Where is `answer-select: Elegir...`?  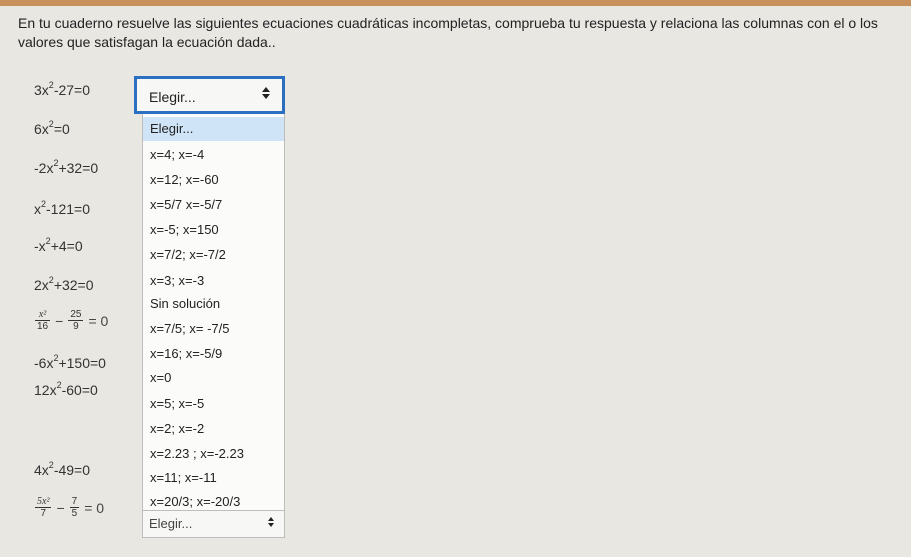
answer-select: Elegir... is located at coordinates (209, 95).